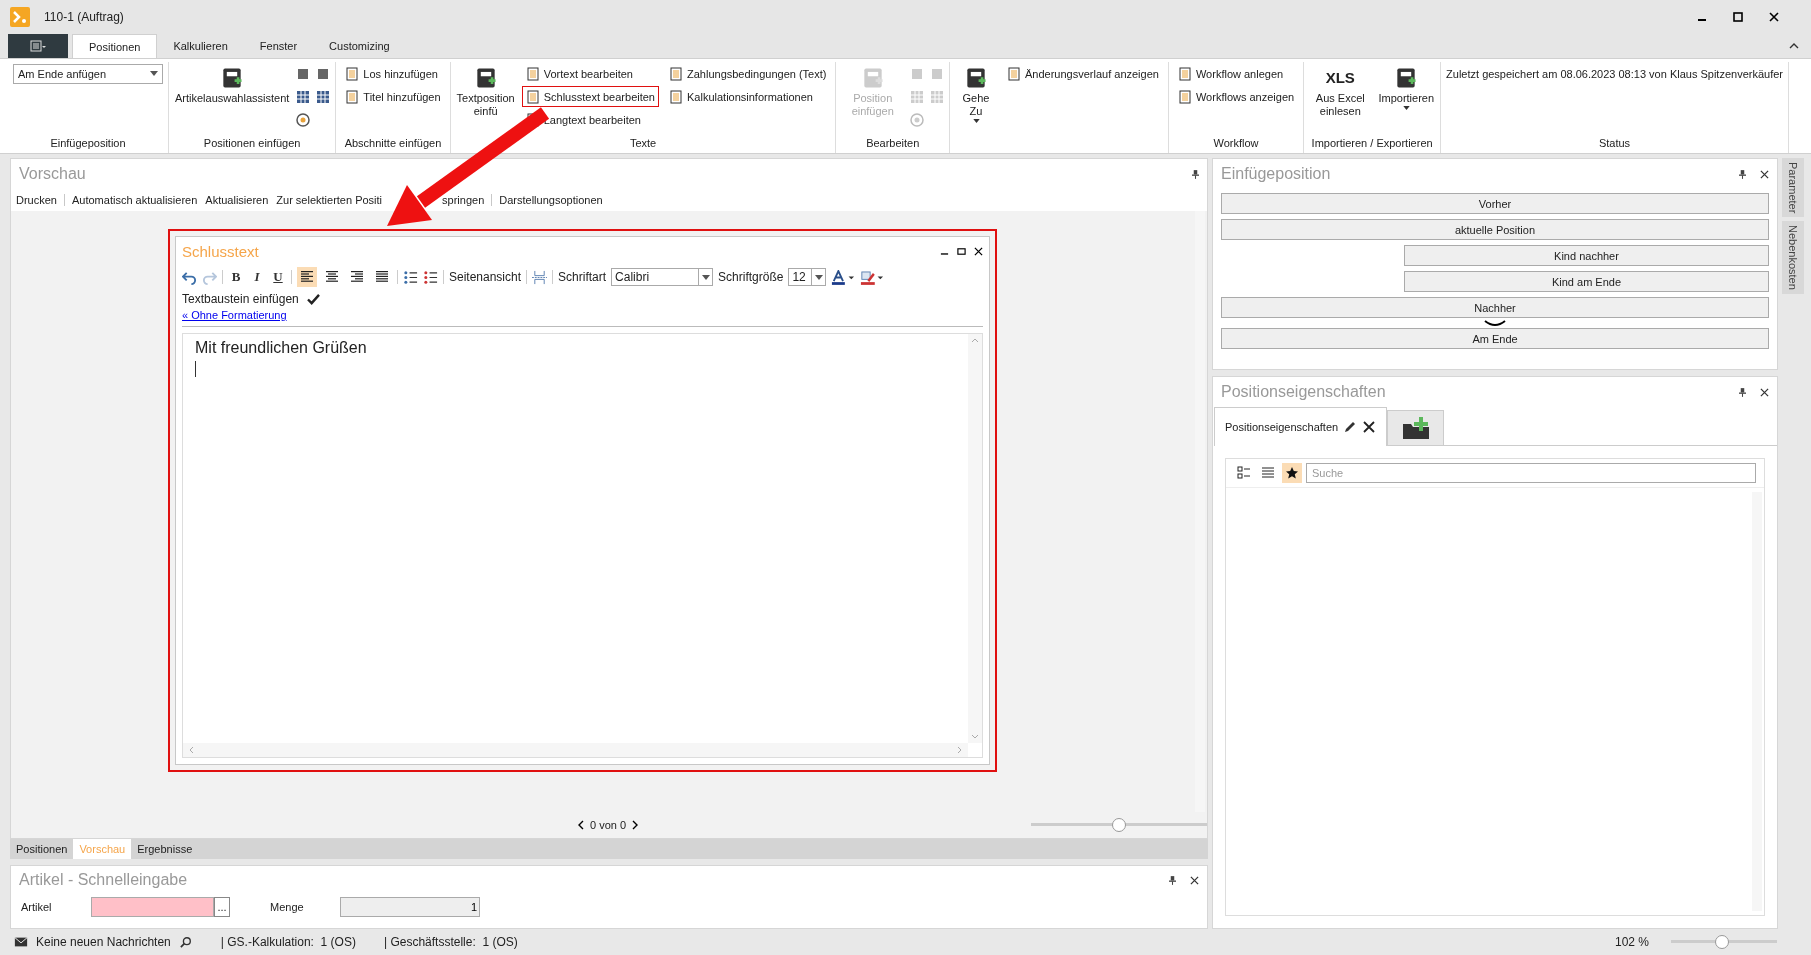  What do you see at coordinates (547, 200) in the screenshot?
I see `toolbar-button: Darstellungsoptionen` at bounding box center [547, 200].